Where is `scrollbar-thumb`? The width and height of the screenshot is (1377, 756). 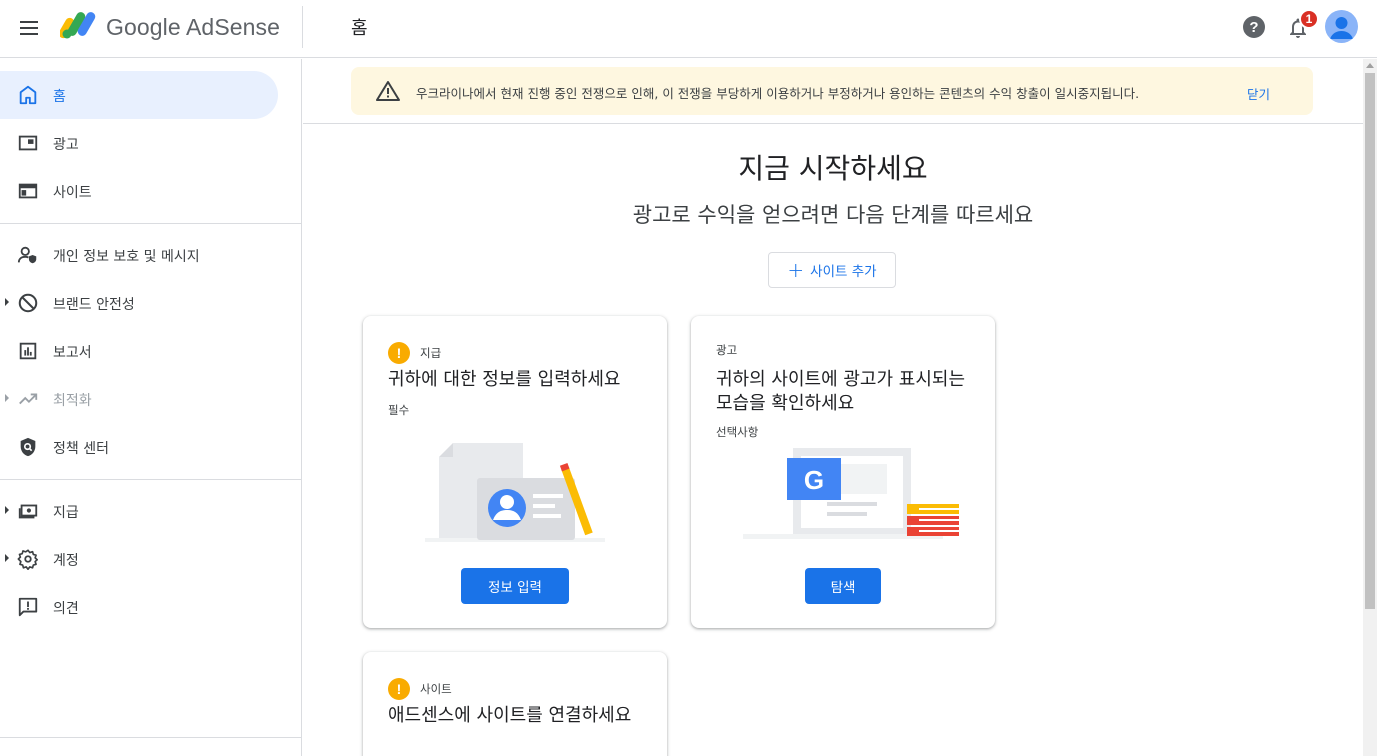 scrollbar-thumb is located at coordinates (1370, 341).